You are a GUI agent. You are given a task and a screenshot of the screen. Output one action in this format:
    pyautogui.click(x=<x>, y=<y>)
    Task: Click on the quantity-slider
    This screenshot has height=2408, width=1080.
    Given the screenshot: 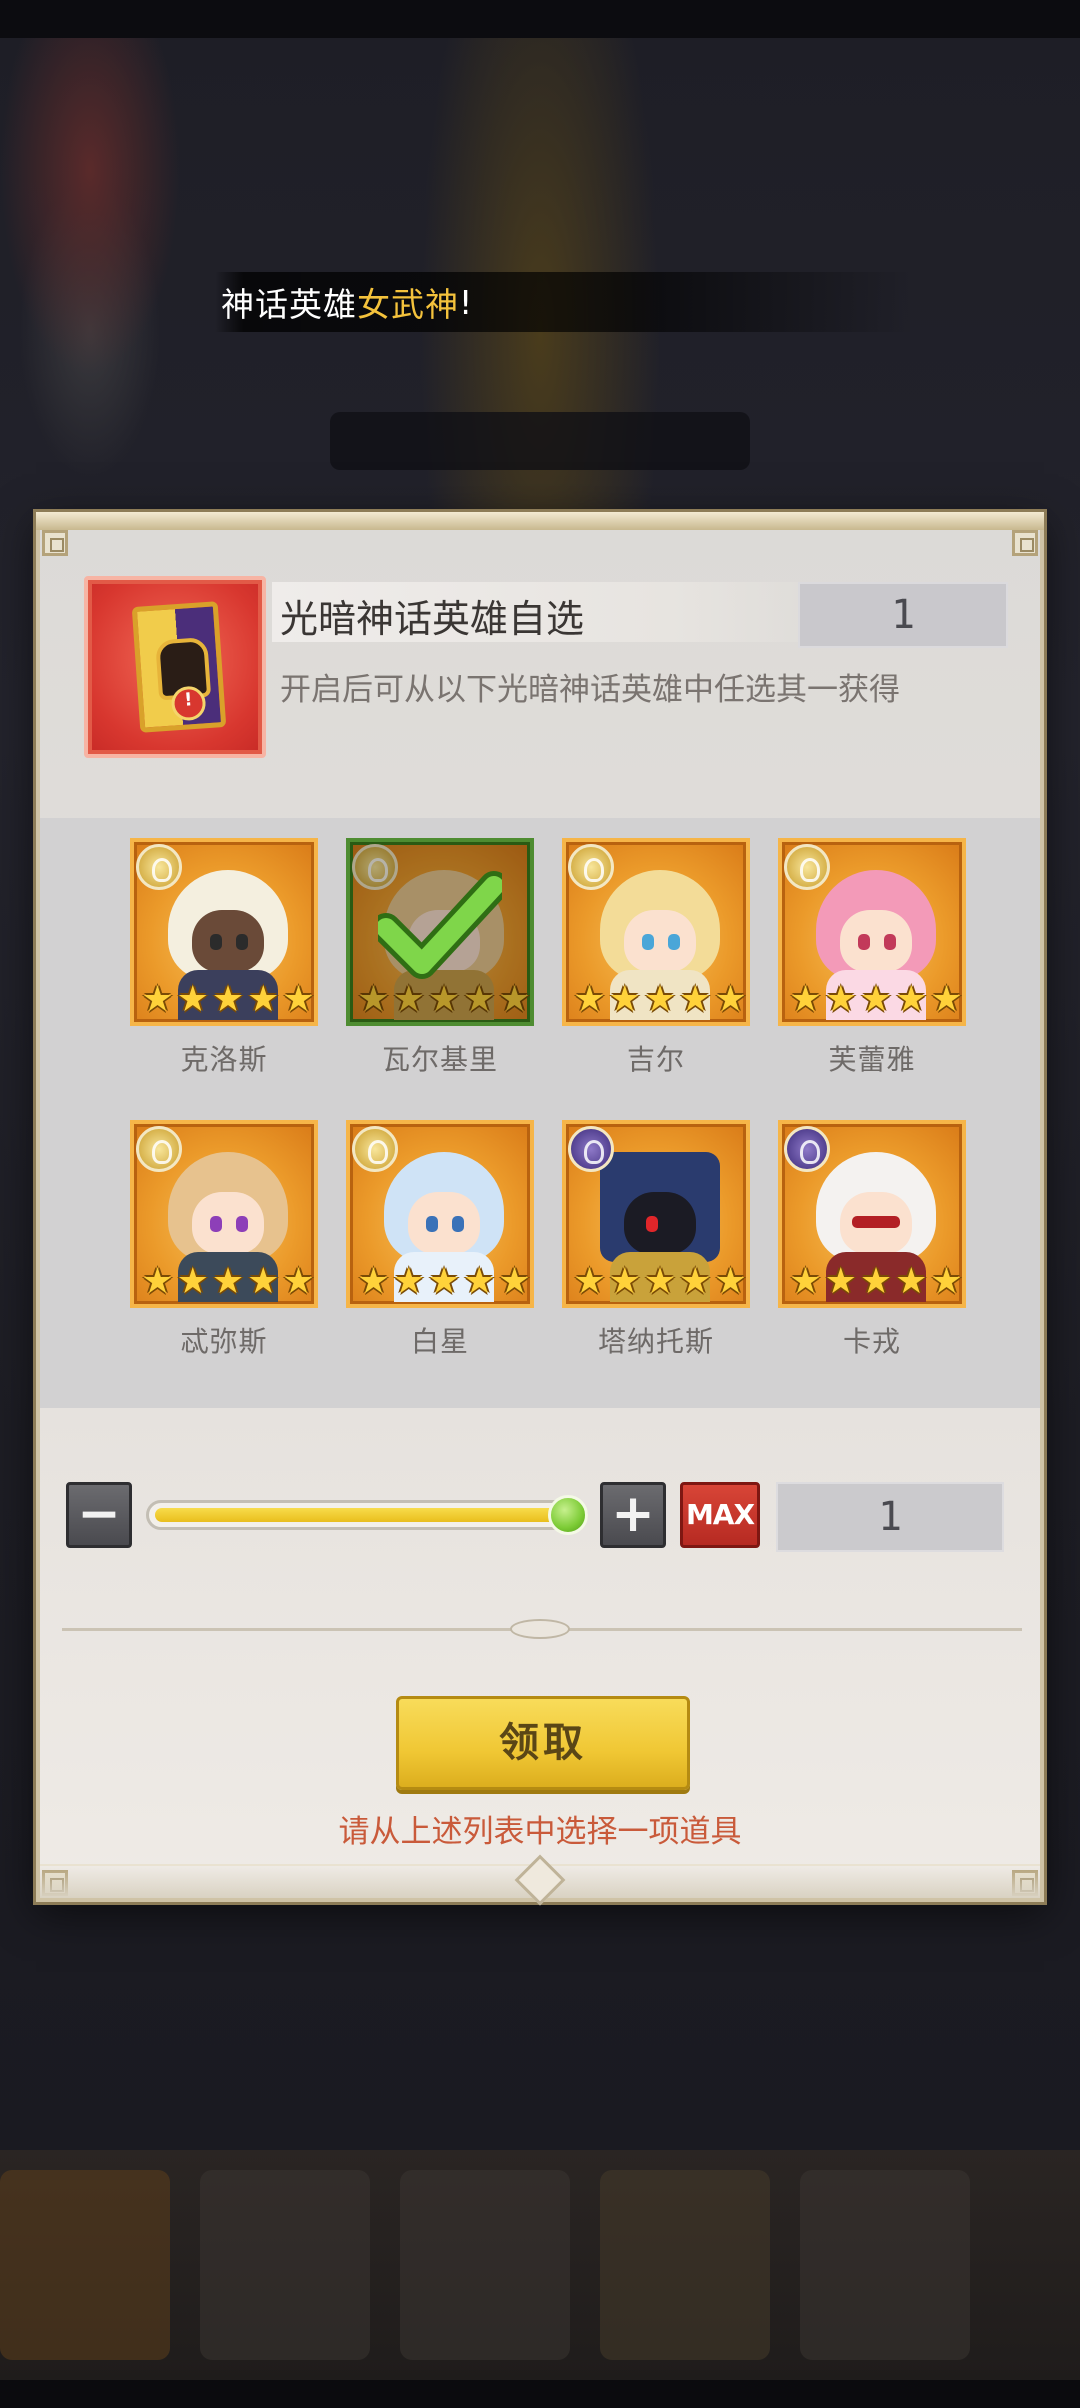 What is the action you would take?
    pyautogui.click(x=367, y=1515)
    